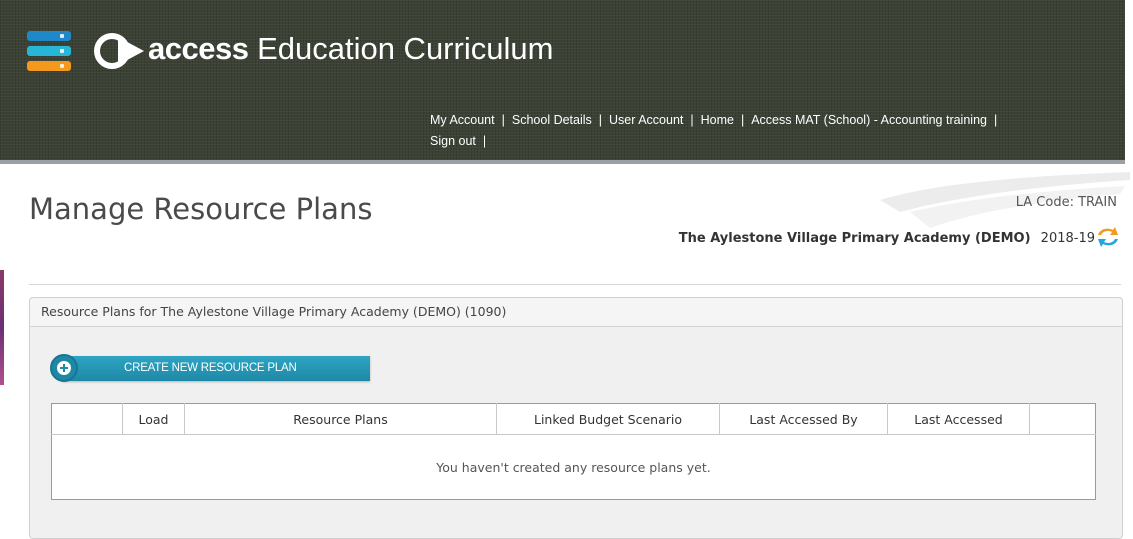  What do you see at coordinates (340, 419) in the screenshot?
I see `column-header-resource-plans: Resource Plans` at bounding box center [340, 419].